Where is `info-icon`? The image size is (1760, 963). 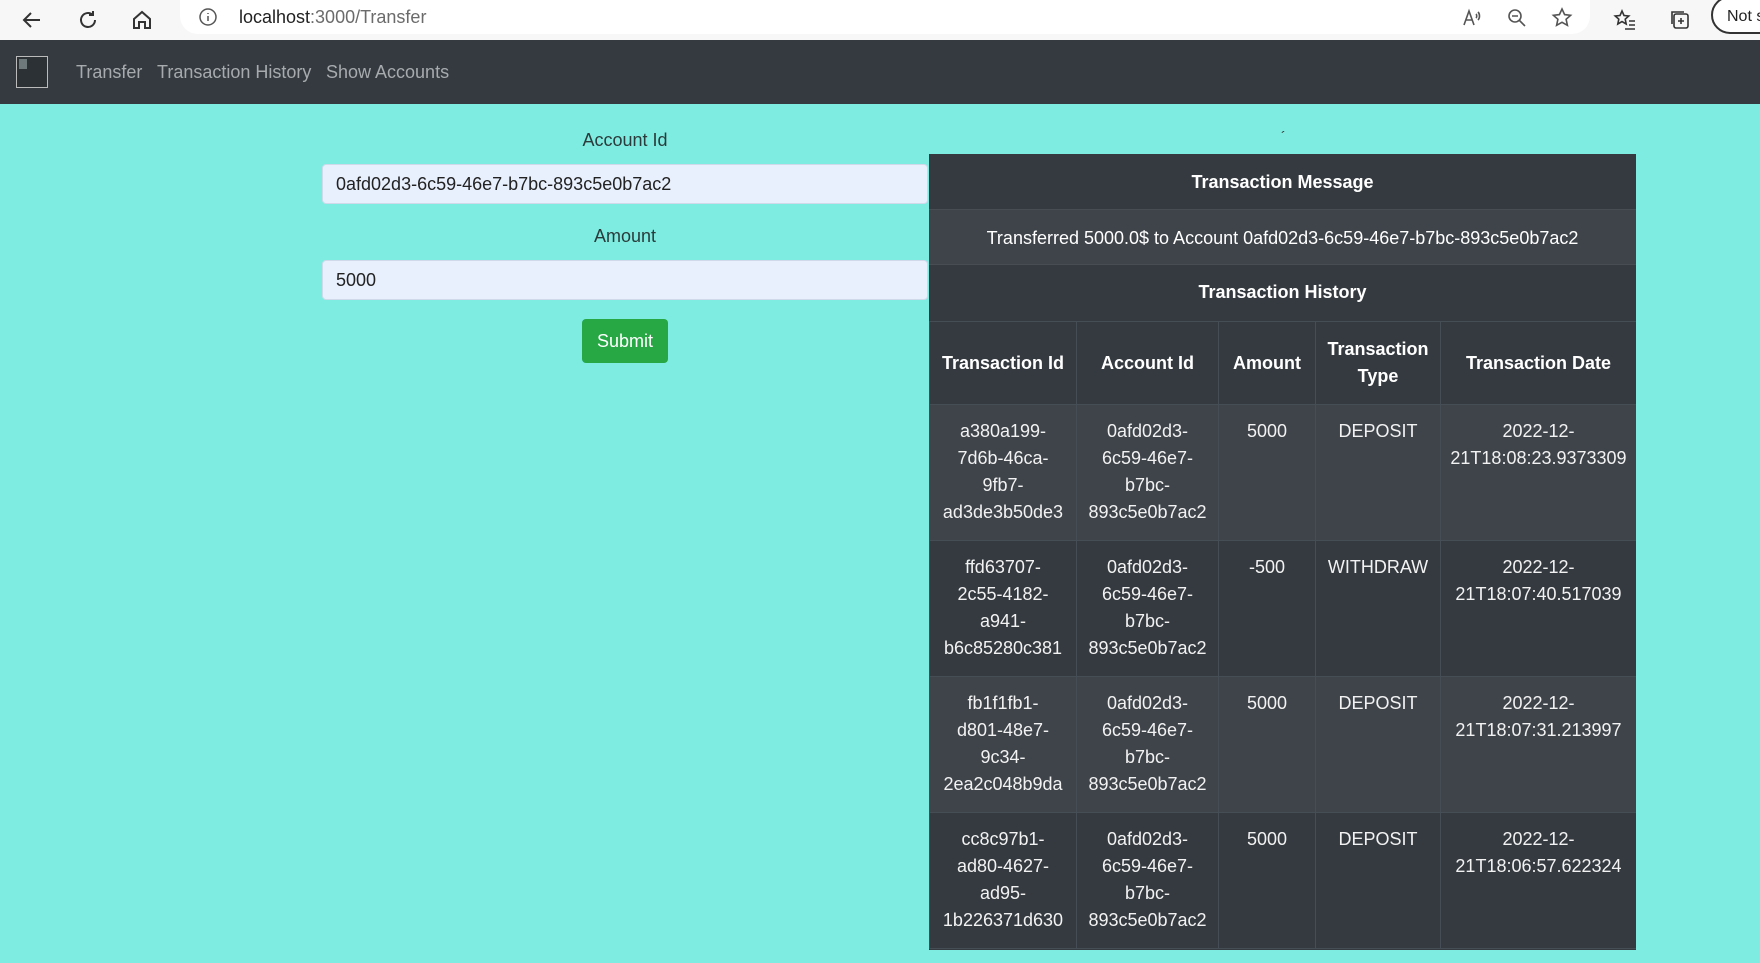 info-icon is located at coordinates (208, 17).